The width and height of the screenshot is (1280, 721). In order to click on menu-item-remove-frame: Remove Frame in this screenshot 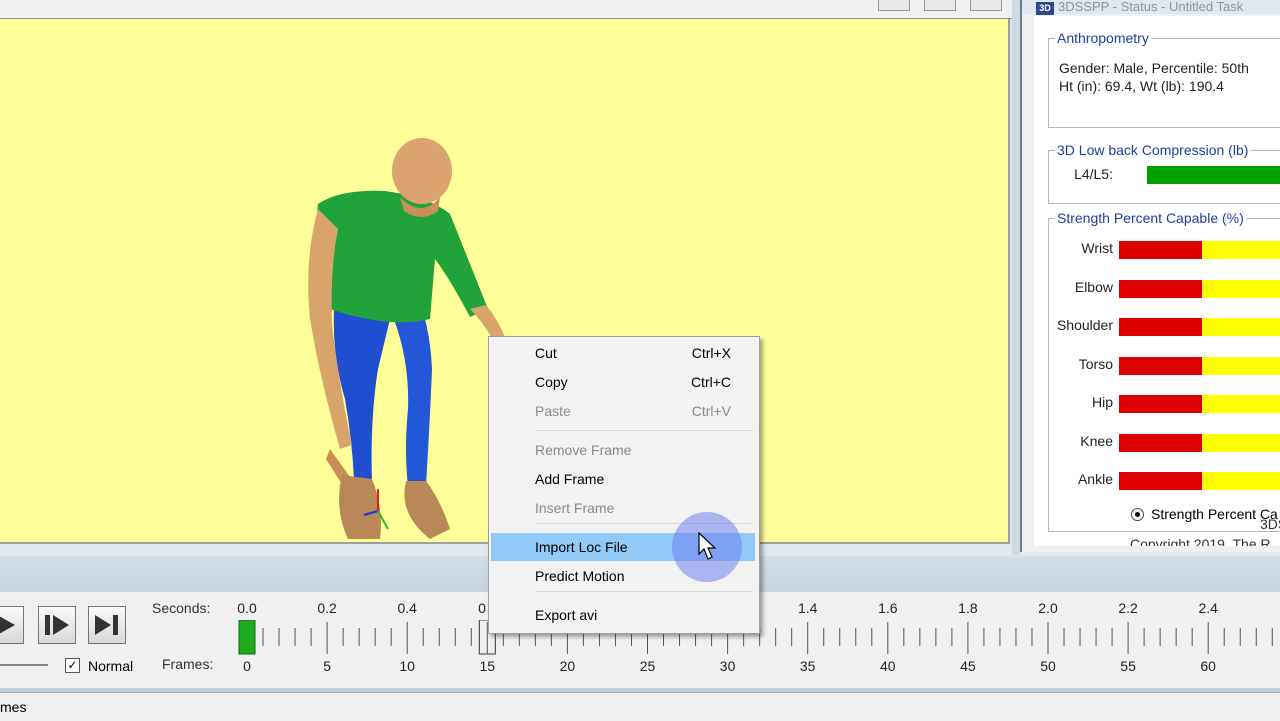, I will do `click(623, 450)`.